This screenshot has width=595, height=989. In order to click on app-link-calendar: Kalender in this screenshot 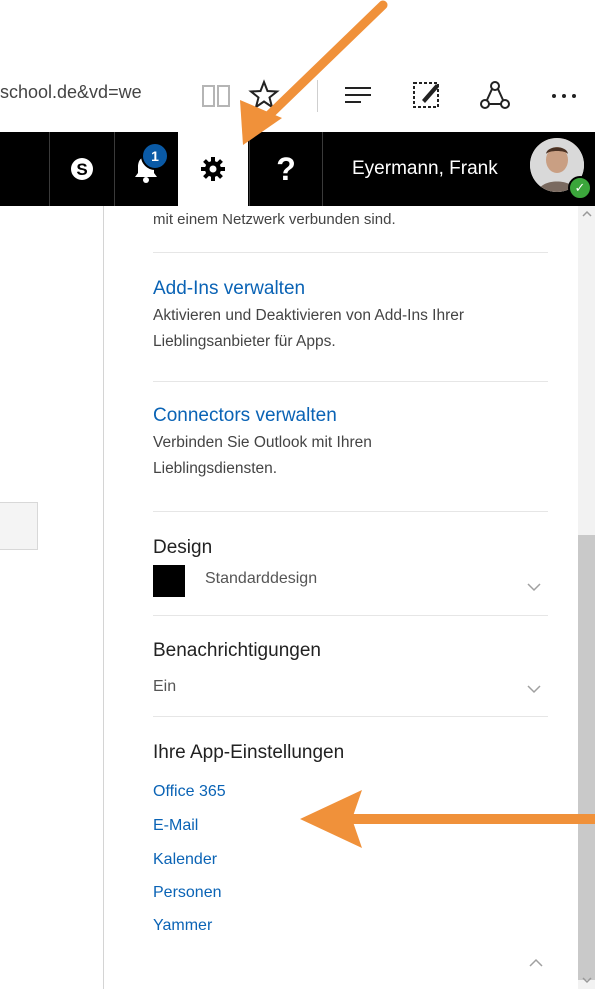, I will do `click(185, 860)`.